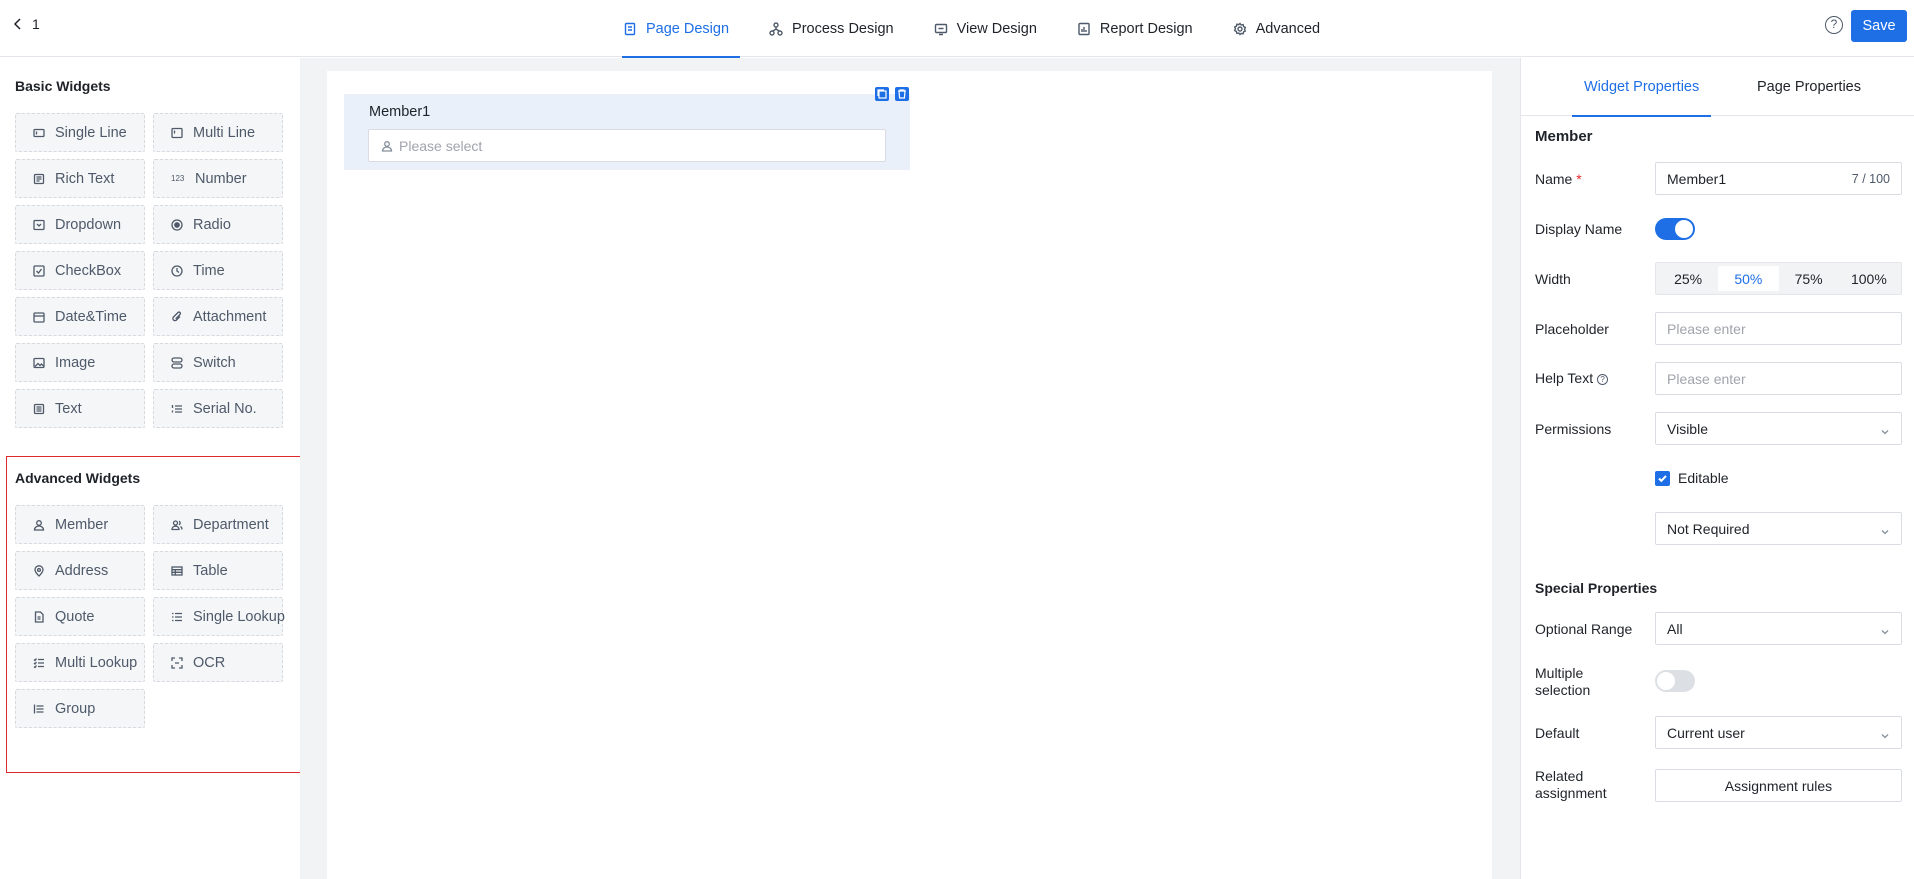  I want to click on widget-label: Single Line, so click(91, 132).